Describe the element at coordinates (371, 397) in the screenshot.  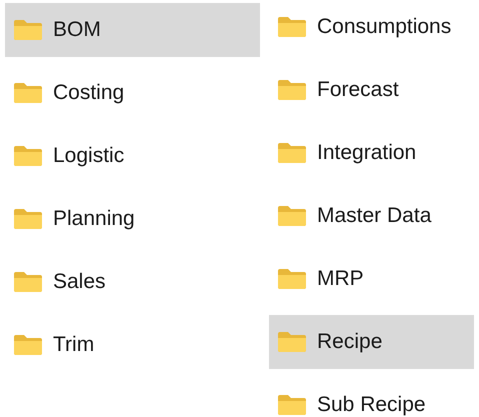
I see `folder-item: Sub Recipe` at that location.